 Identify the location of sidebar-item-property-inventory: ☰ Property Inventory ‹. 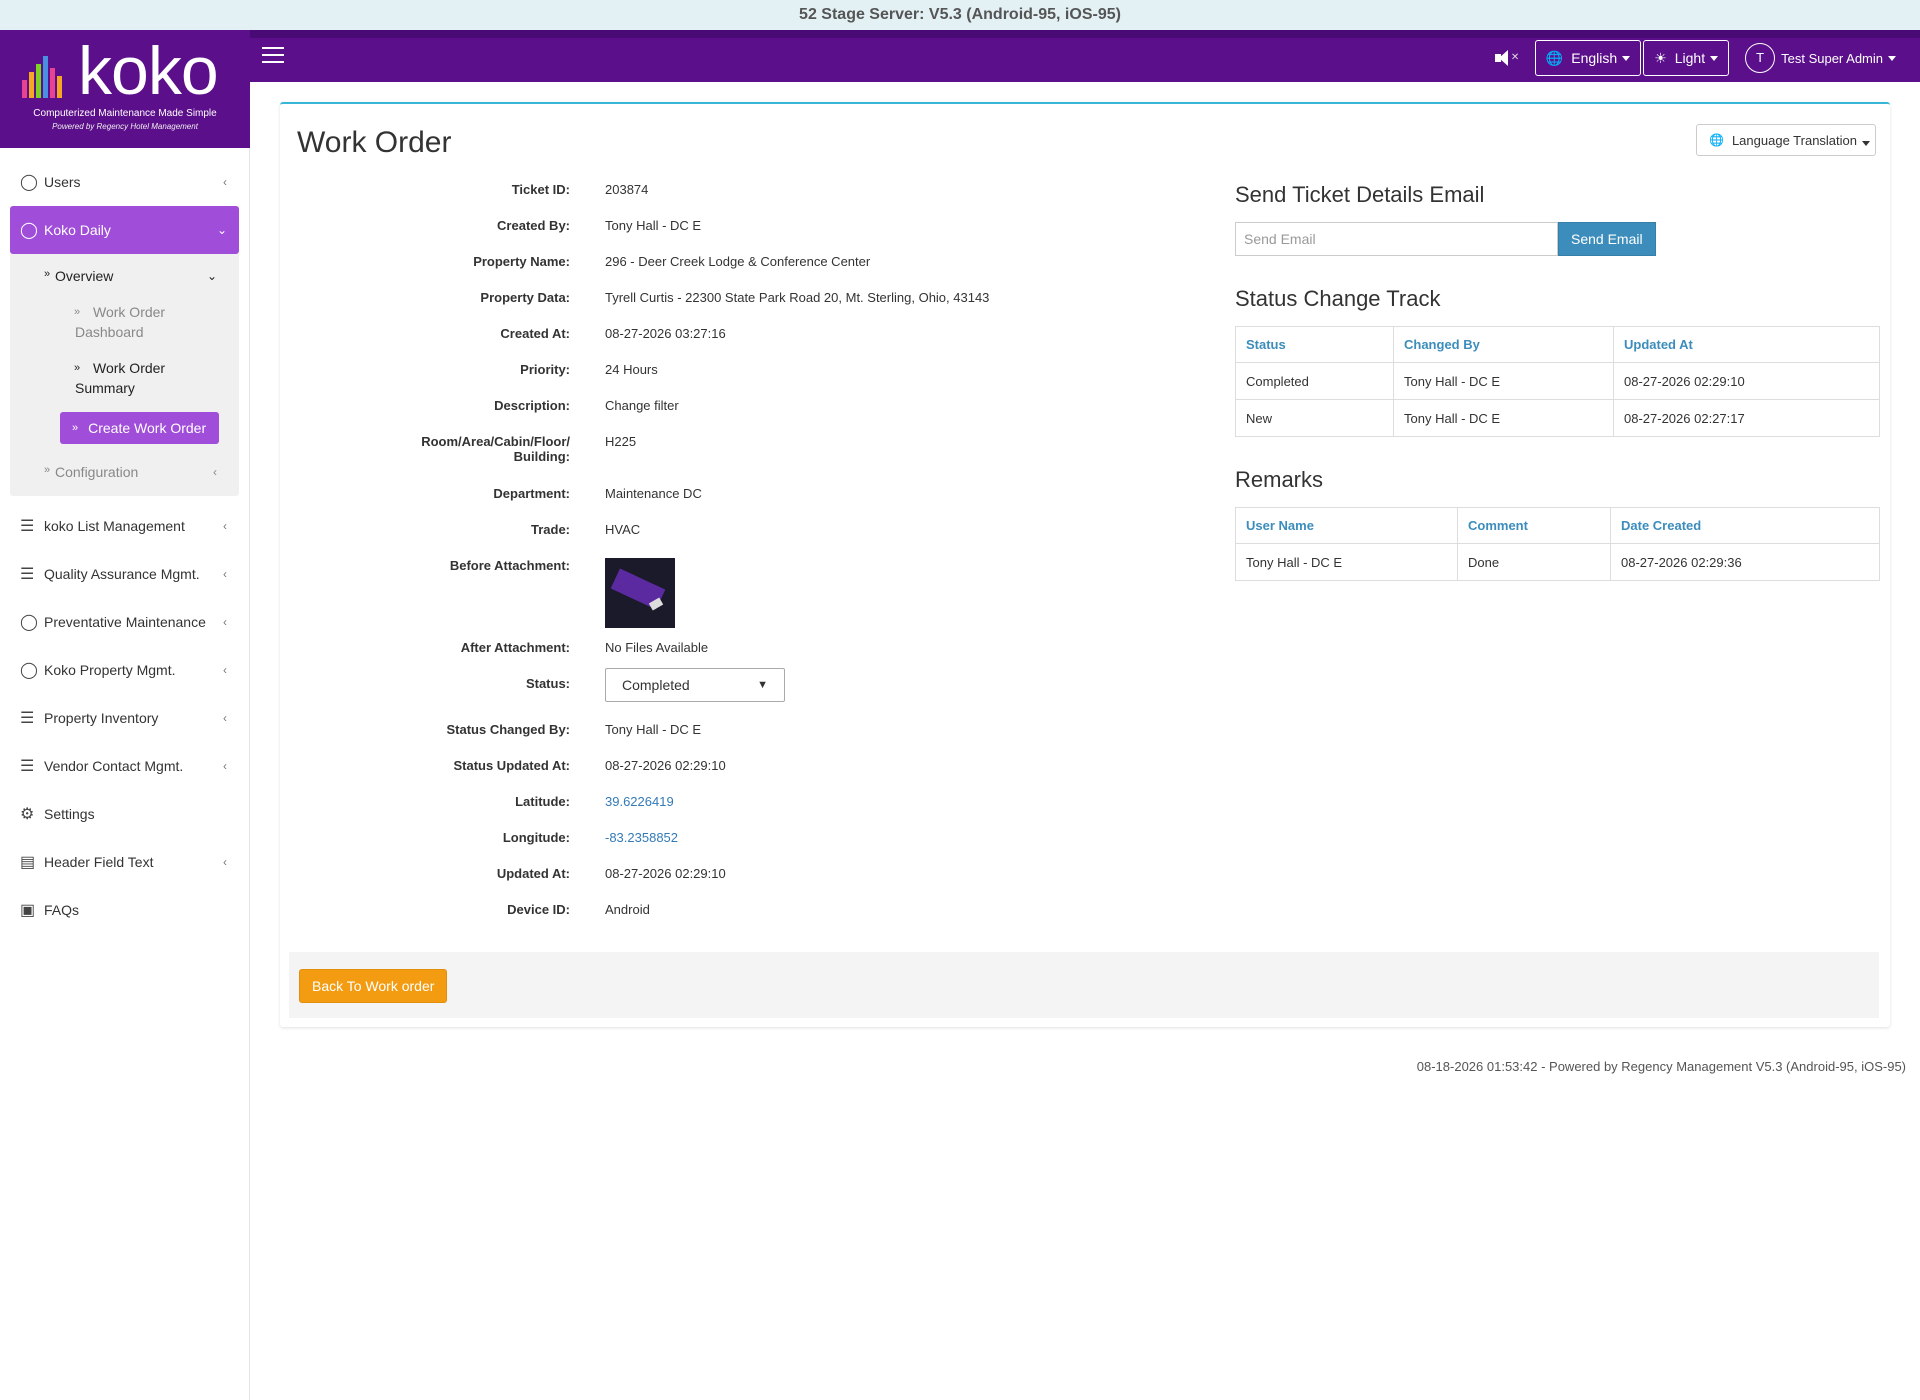
(124, 718).